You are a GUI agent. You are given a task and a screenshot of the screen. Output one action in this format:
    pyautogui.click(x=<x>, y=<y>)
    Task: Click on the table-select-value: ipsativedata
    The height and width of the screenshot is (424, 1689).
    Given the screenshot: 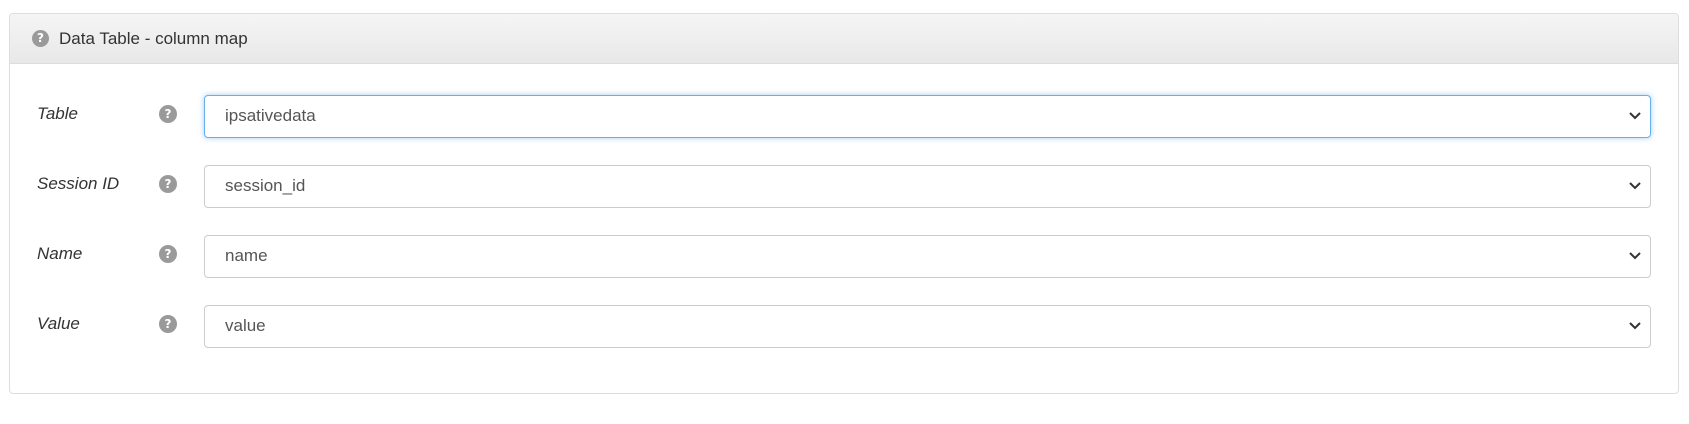 What is the action you would take?
    pyautogui.click(x=927, y=116)
    